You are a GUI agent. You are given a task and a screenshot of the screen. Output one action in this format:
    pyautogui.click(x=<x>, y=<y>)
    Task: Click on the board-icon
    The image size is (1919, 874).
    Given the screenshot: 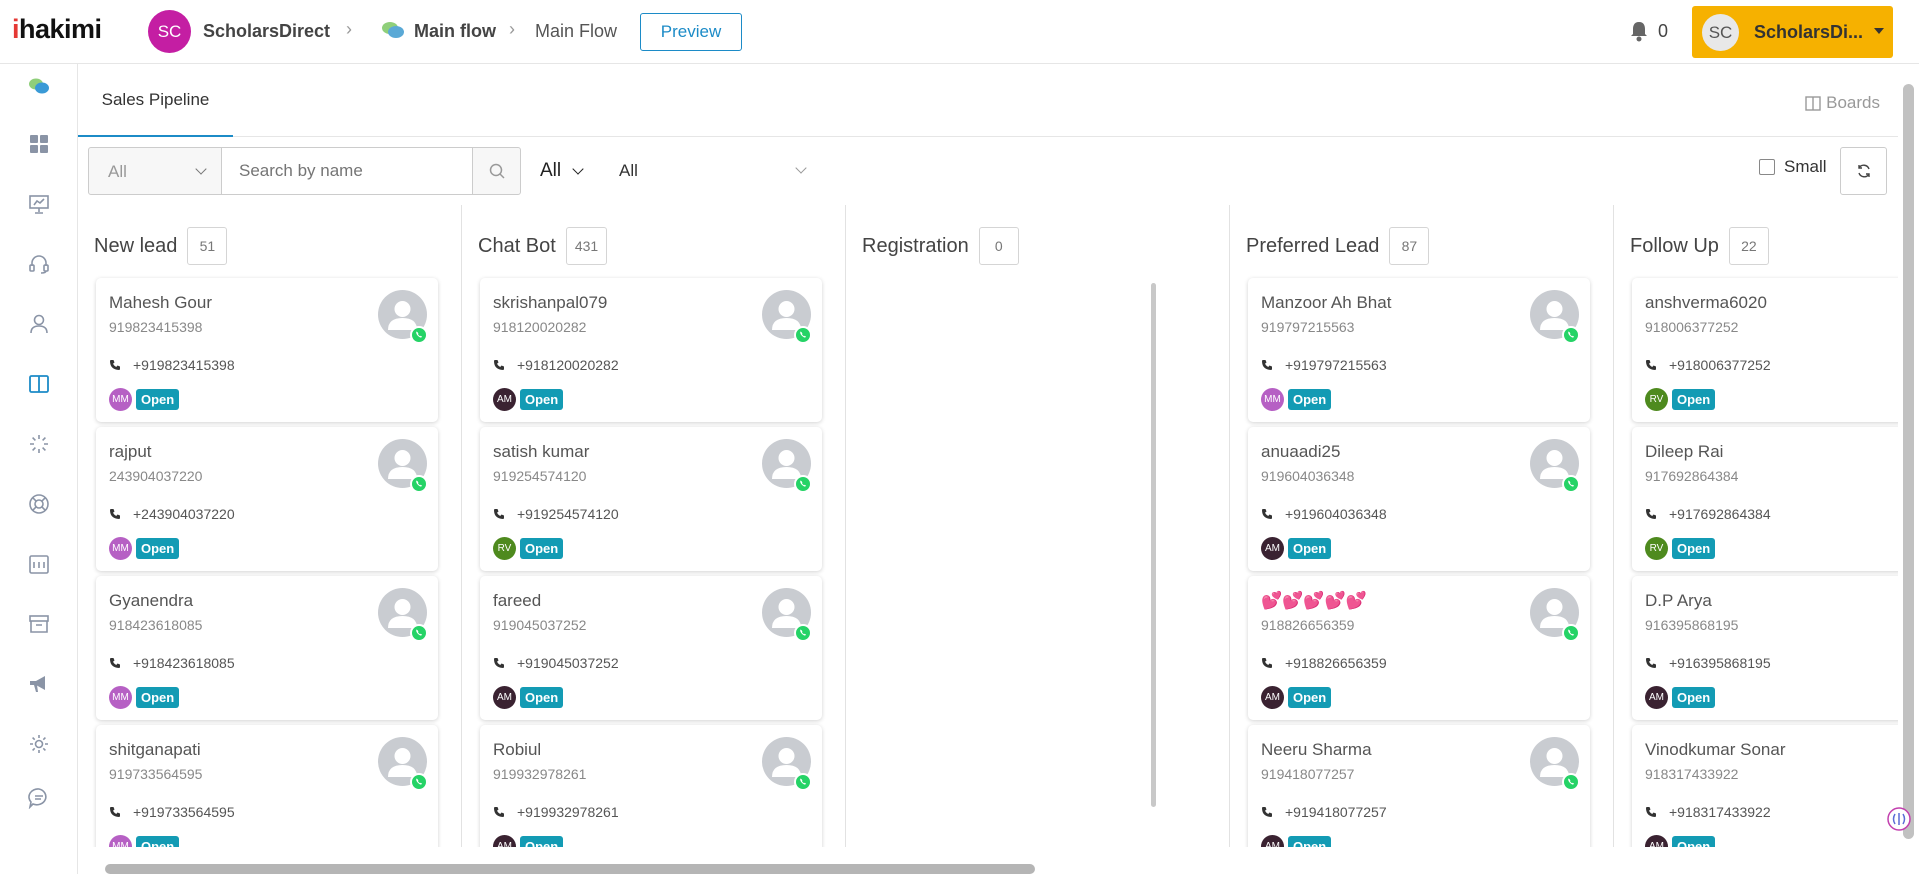 What is the action you would take?
    pyautogui.click(x=39, y=384)
    